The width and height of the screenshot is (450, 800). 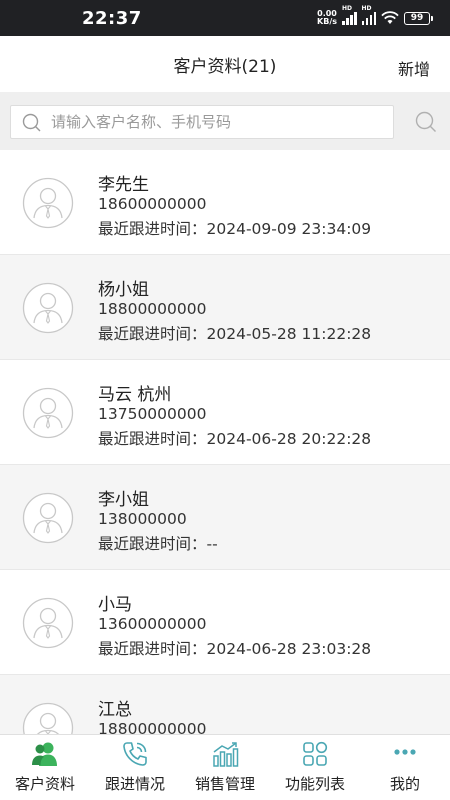 I want to click on page-title: 客户资料(21), so click(x=225, y=67).